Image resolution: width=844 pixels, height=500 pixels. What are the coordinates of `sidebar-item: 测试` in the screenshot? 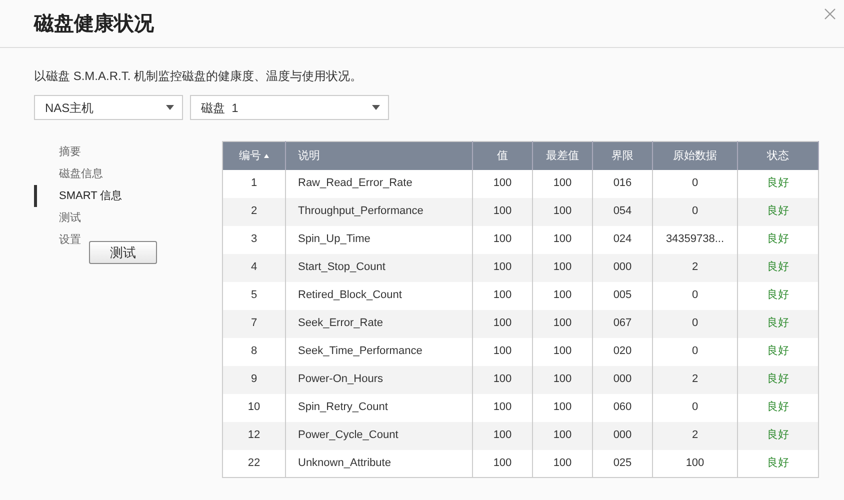 It's located at (128, 218).